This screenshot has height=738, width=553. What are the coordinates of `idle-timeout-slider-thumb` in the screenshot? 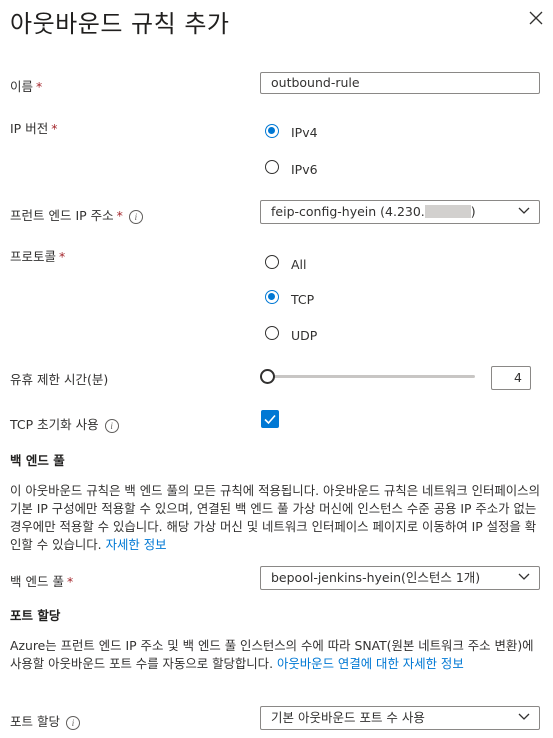 It's located at (267, 376).